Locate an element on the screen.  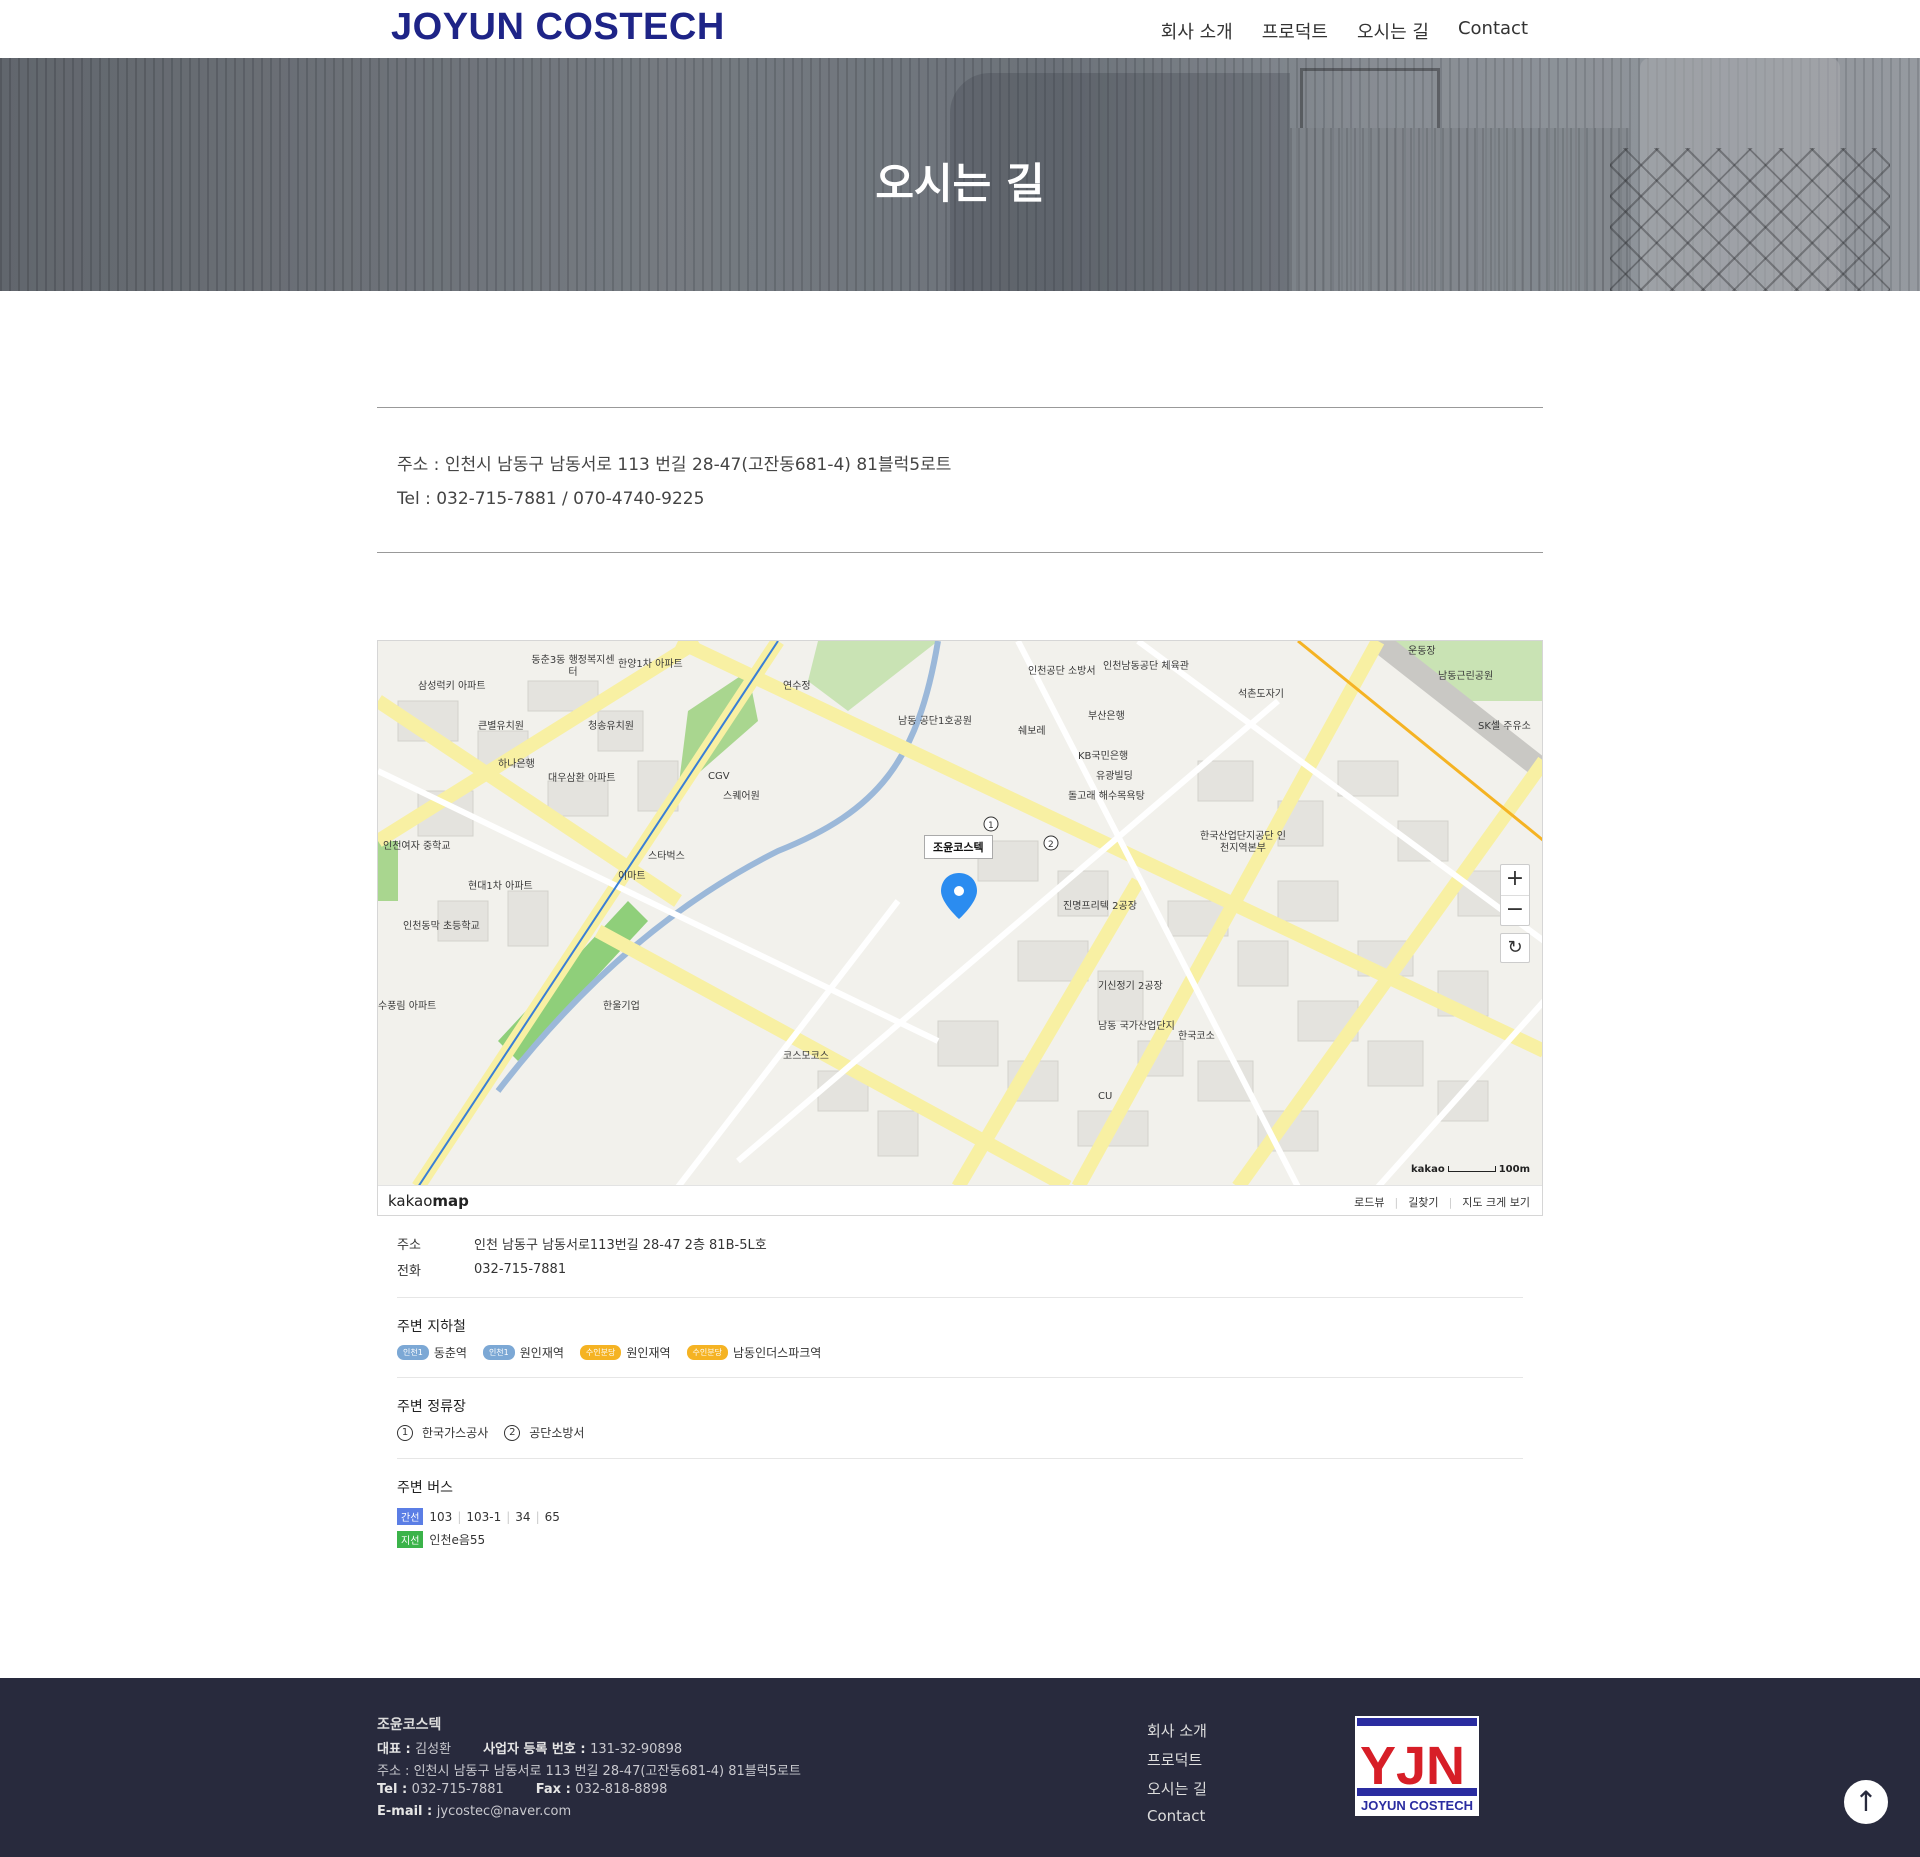
footer-nav-contact: Contact is located at coordinates (1177, 1816).